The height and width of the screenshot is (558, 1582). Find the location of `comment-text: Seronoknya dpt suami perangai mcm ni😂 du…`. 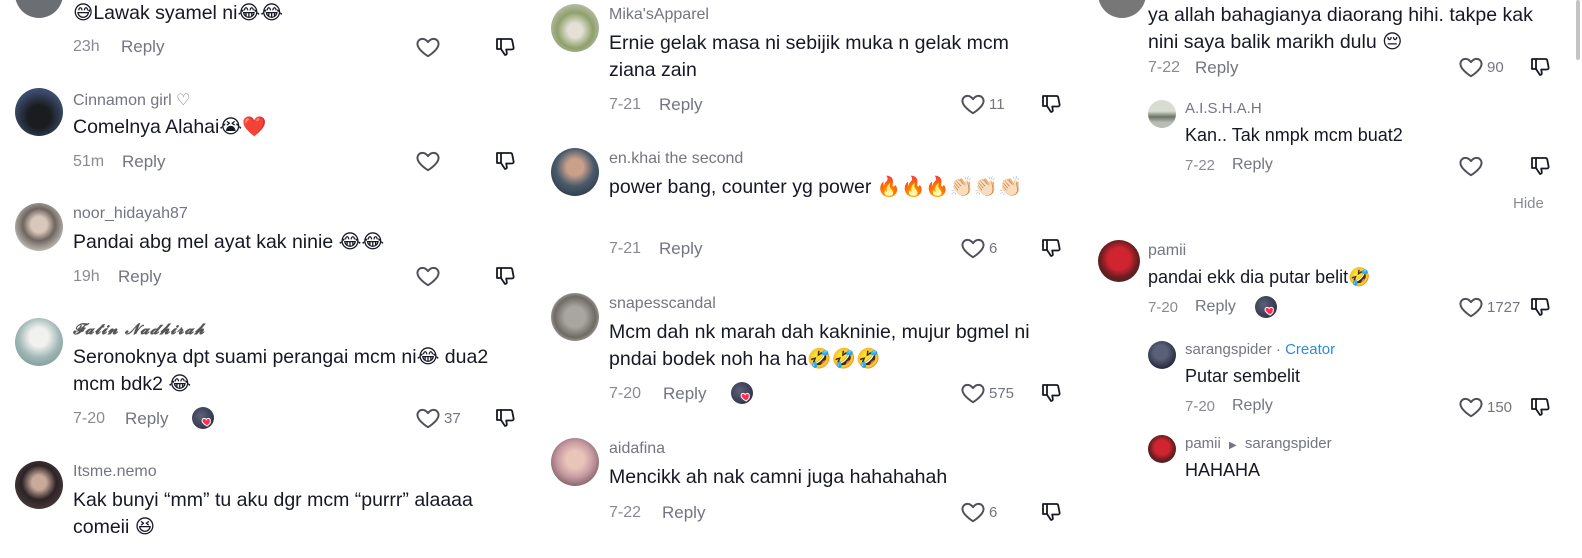

comment-text: Seronoknya dpt suami perangai mcm ni😂 du… is located at coordinates (281, 370).